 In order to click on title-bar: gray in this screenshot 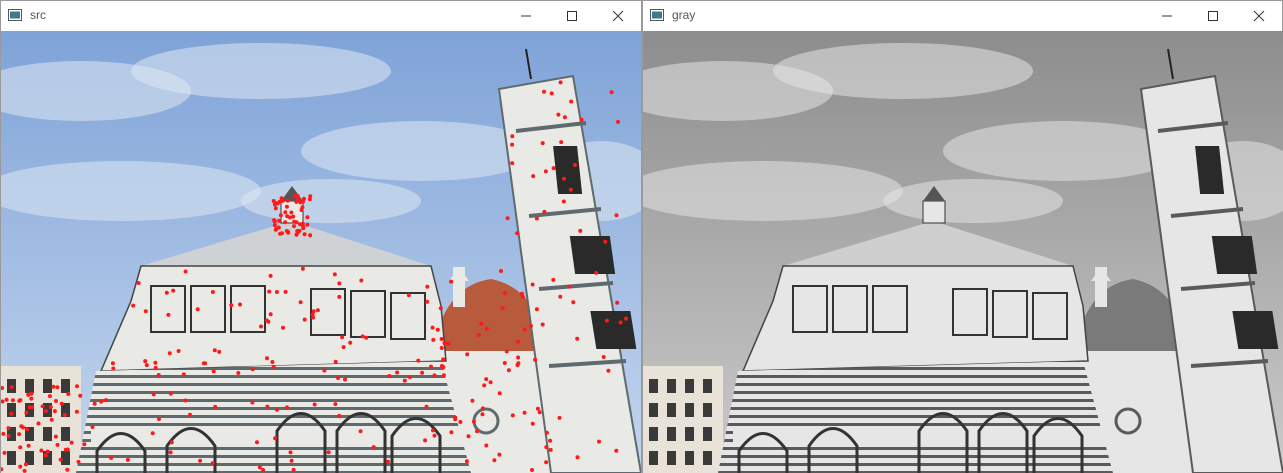, I will do `click(962, 15)`.